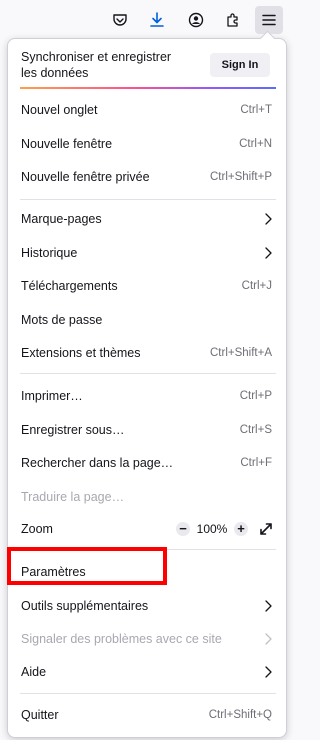 The width and height of the screenshot is (320, 740). I want to click on menu-item-label: Quitter, so click(40, 715).